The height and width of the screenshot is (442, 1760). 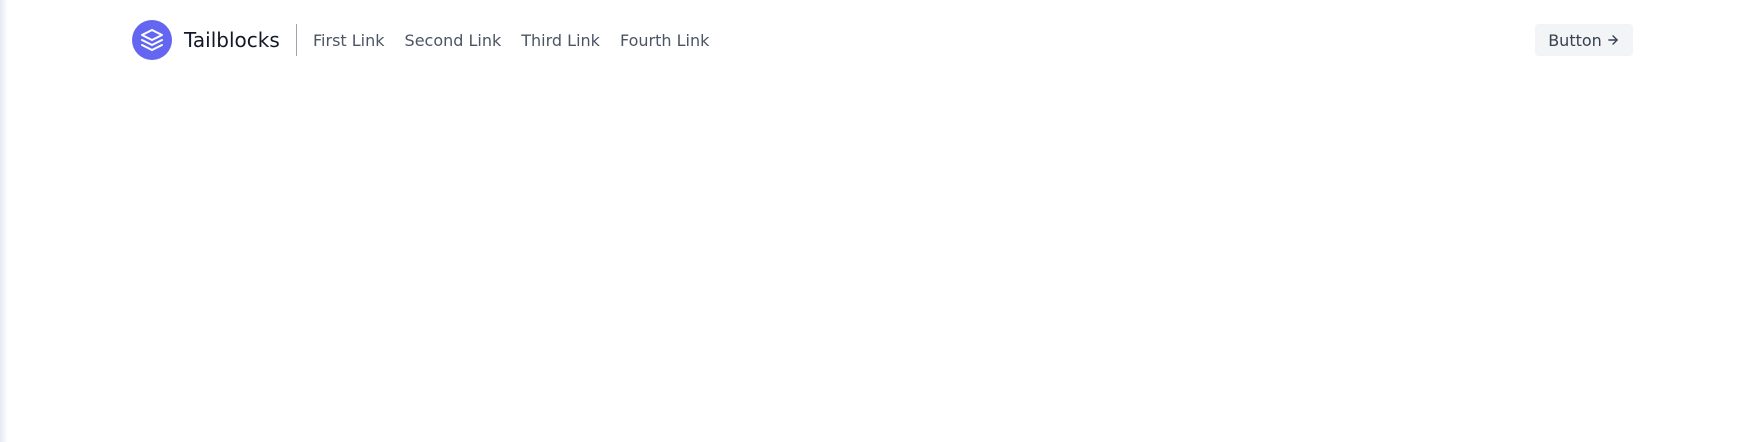 What do you see at coordinates (1613, 40) in the screenshot?
I see `arrow-right-icon` at bounding box center [1613, 40].